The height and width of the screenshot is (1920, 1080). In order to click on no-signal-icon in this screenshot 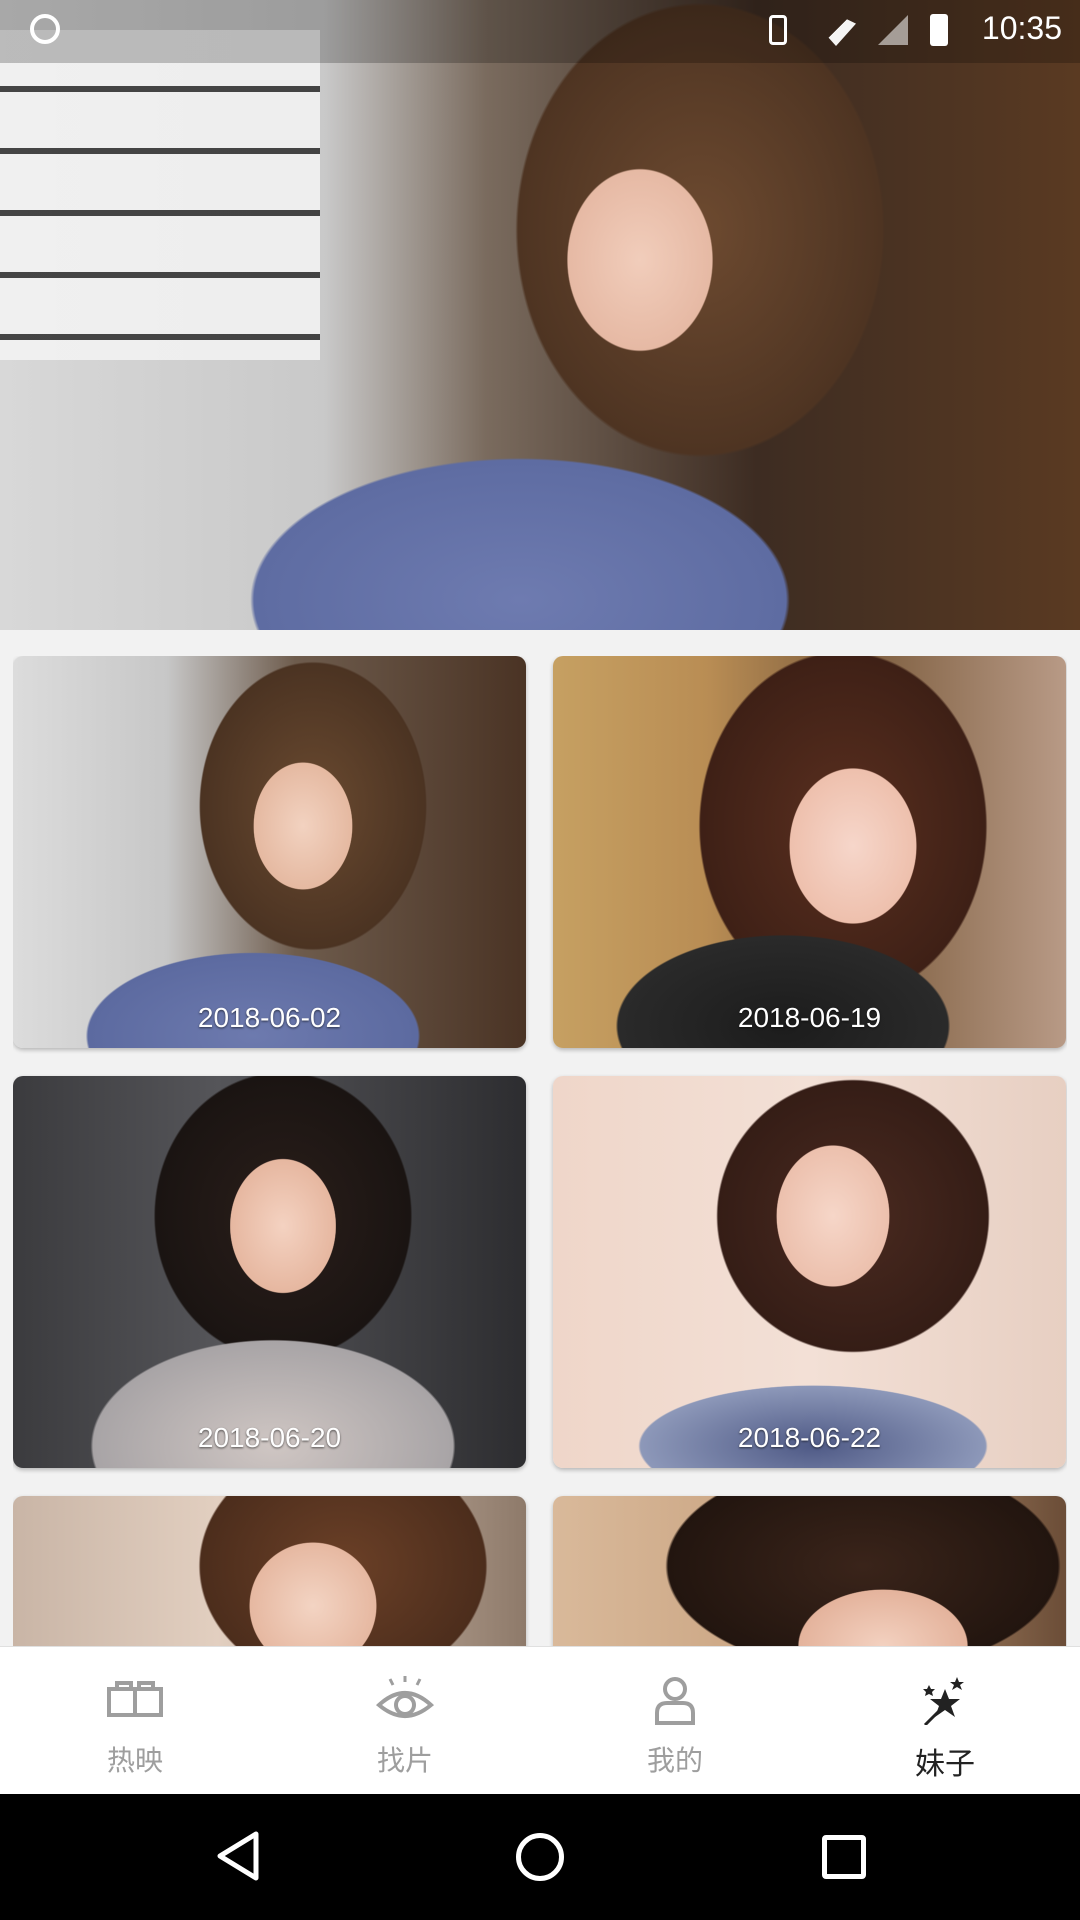, I will do `click(893, 30)`.